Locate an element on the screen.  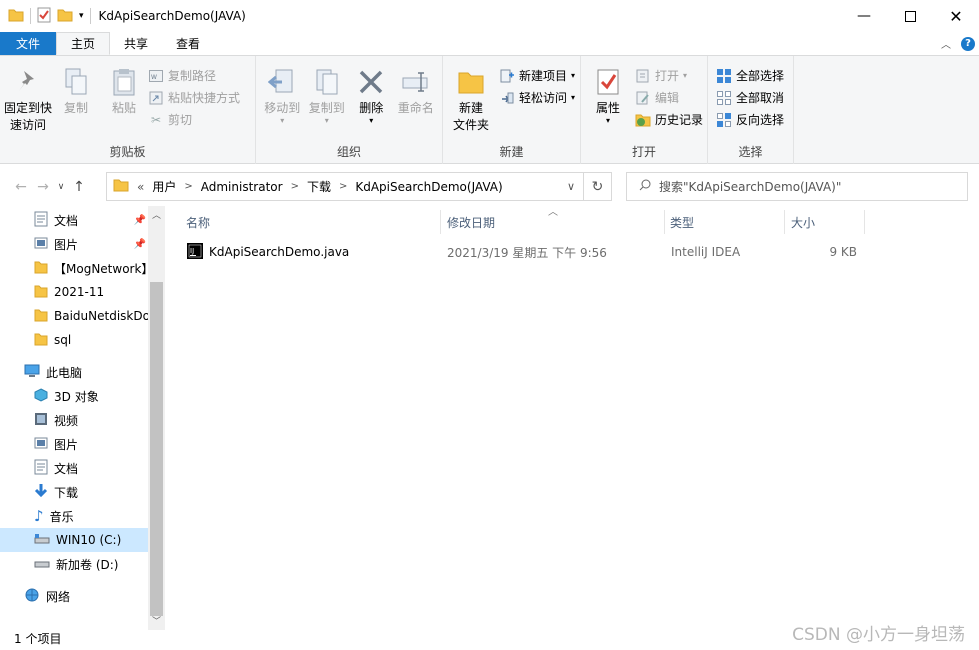
column-header-type: 类型 is located at coordinates (682, 222).